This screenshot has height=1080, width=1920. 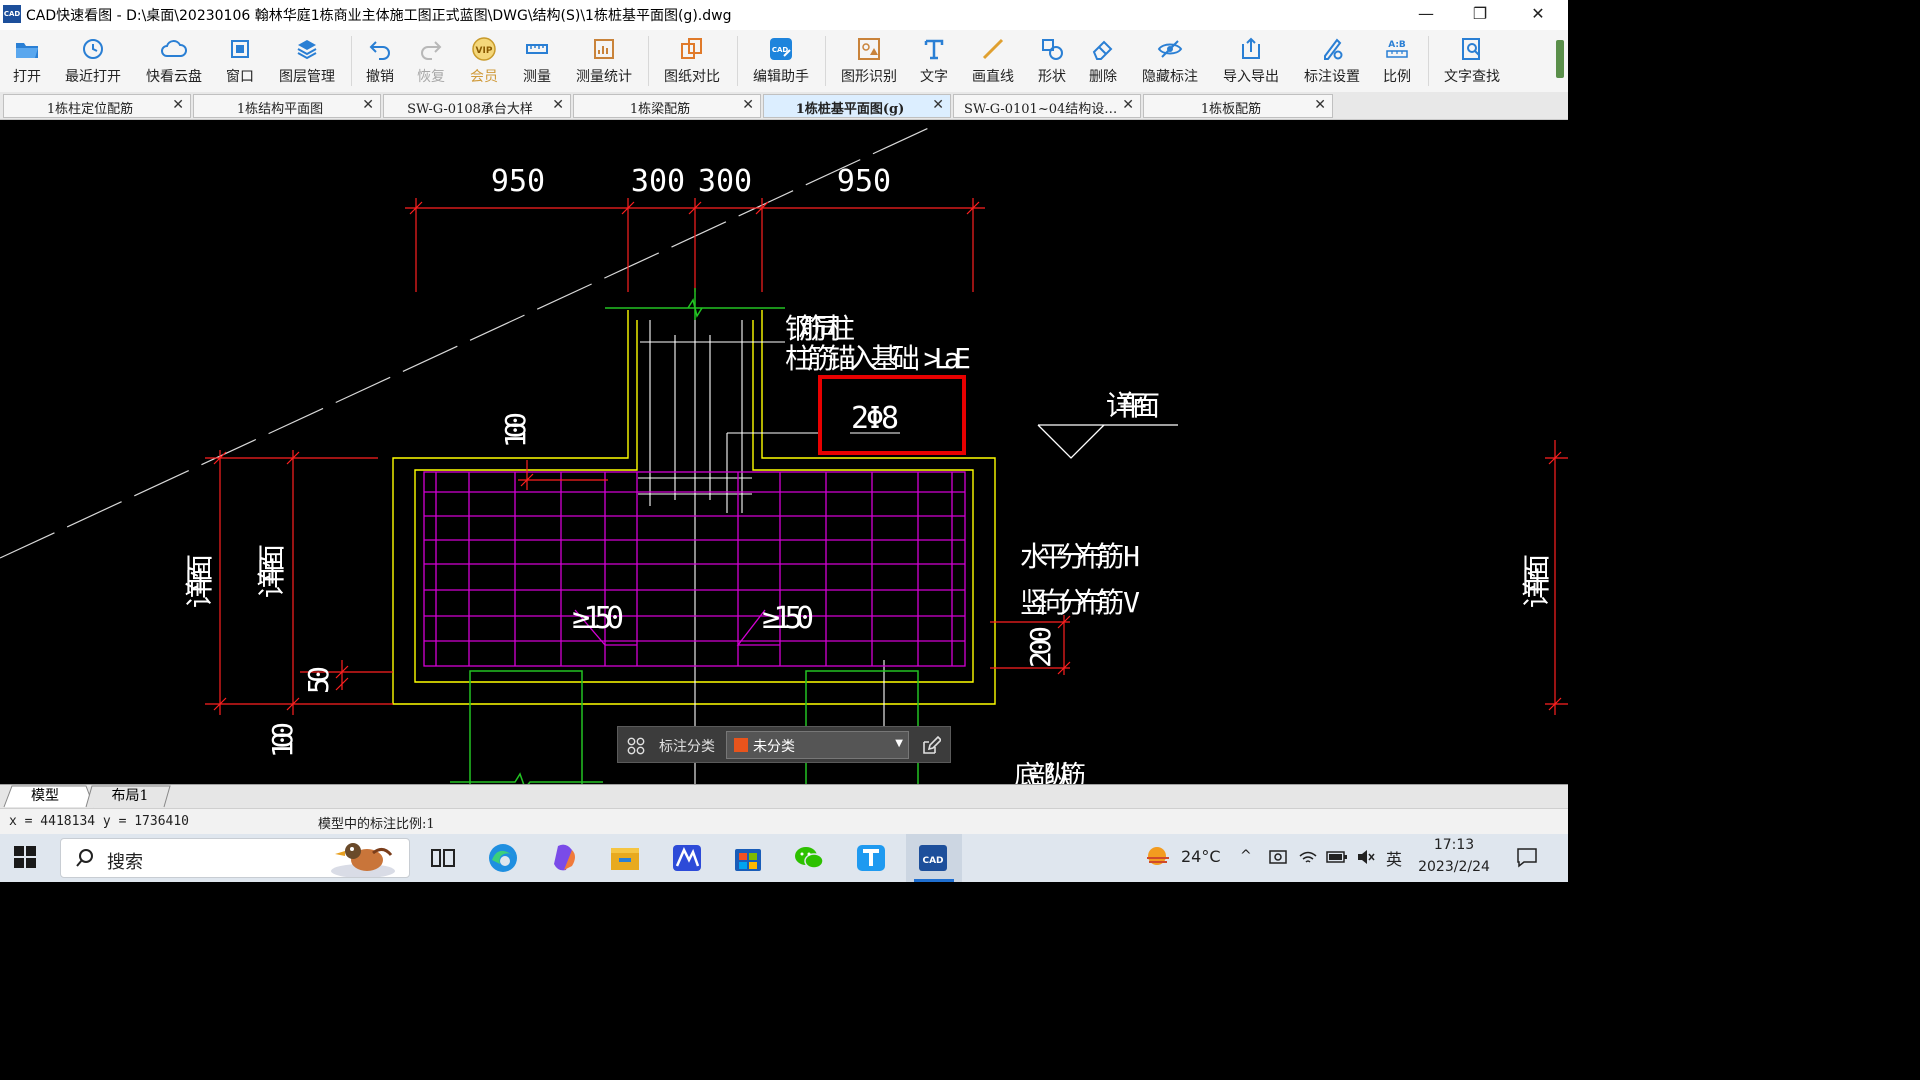 What do you see at coordinates (1366, 857) in the screenshot?
I see `volume-muted-icon` at bounding box center [1366, 857].